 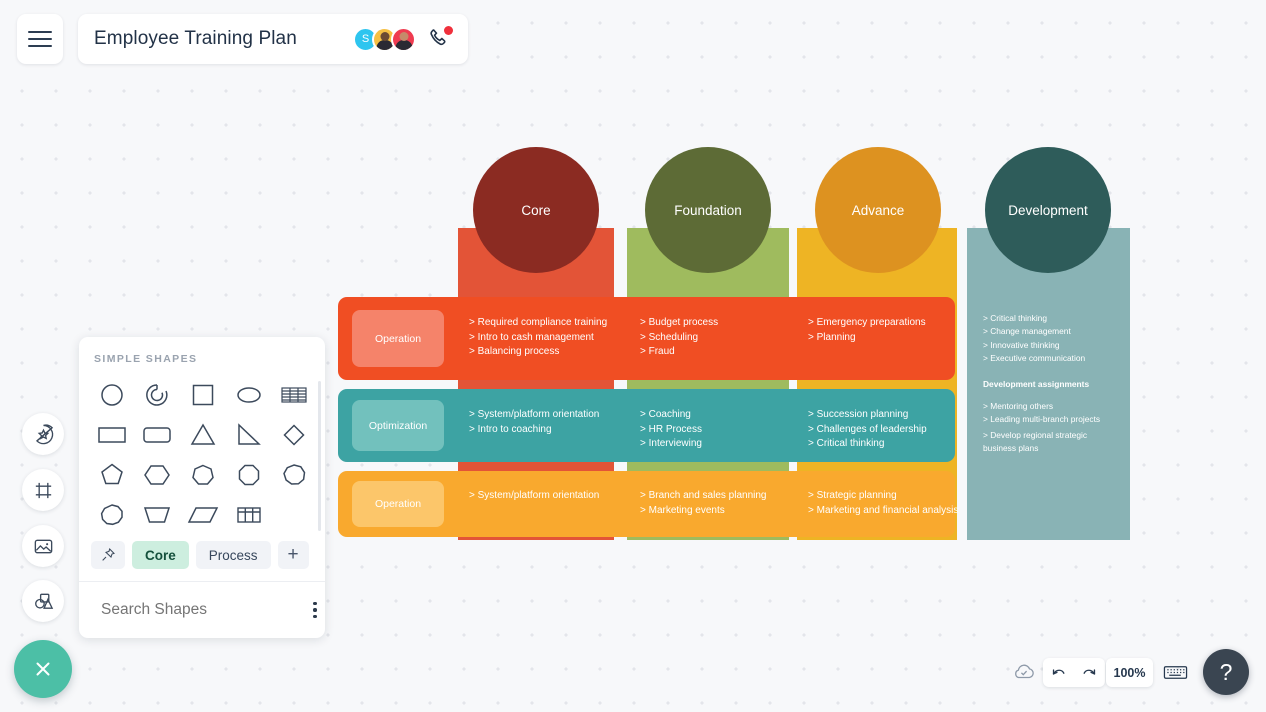 I want to click on column-header-foundation: Foundation, so click(x=708, y=210).